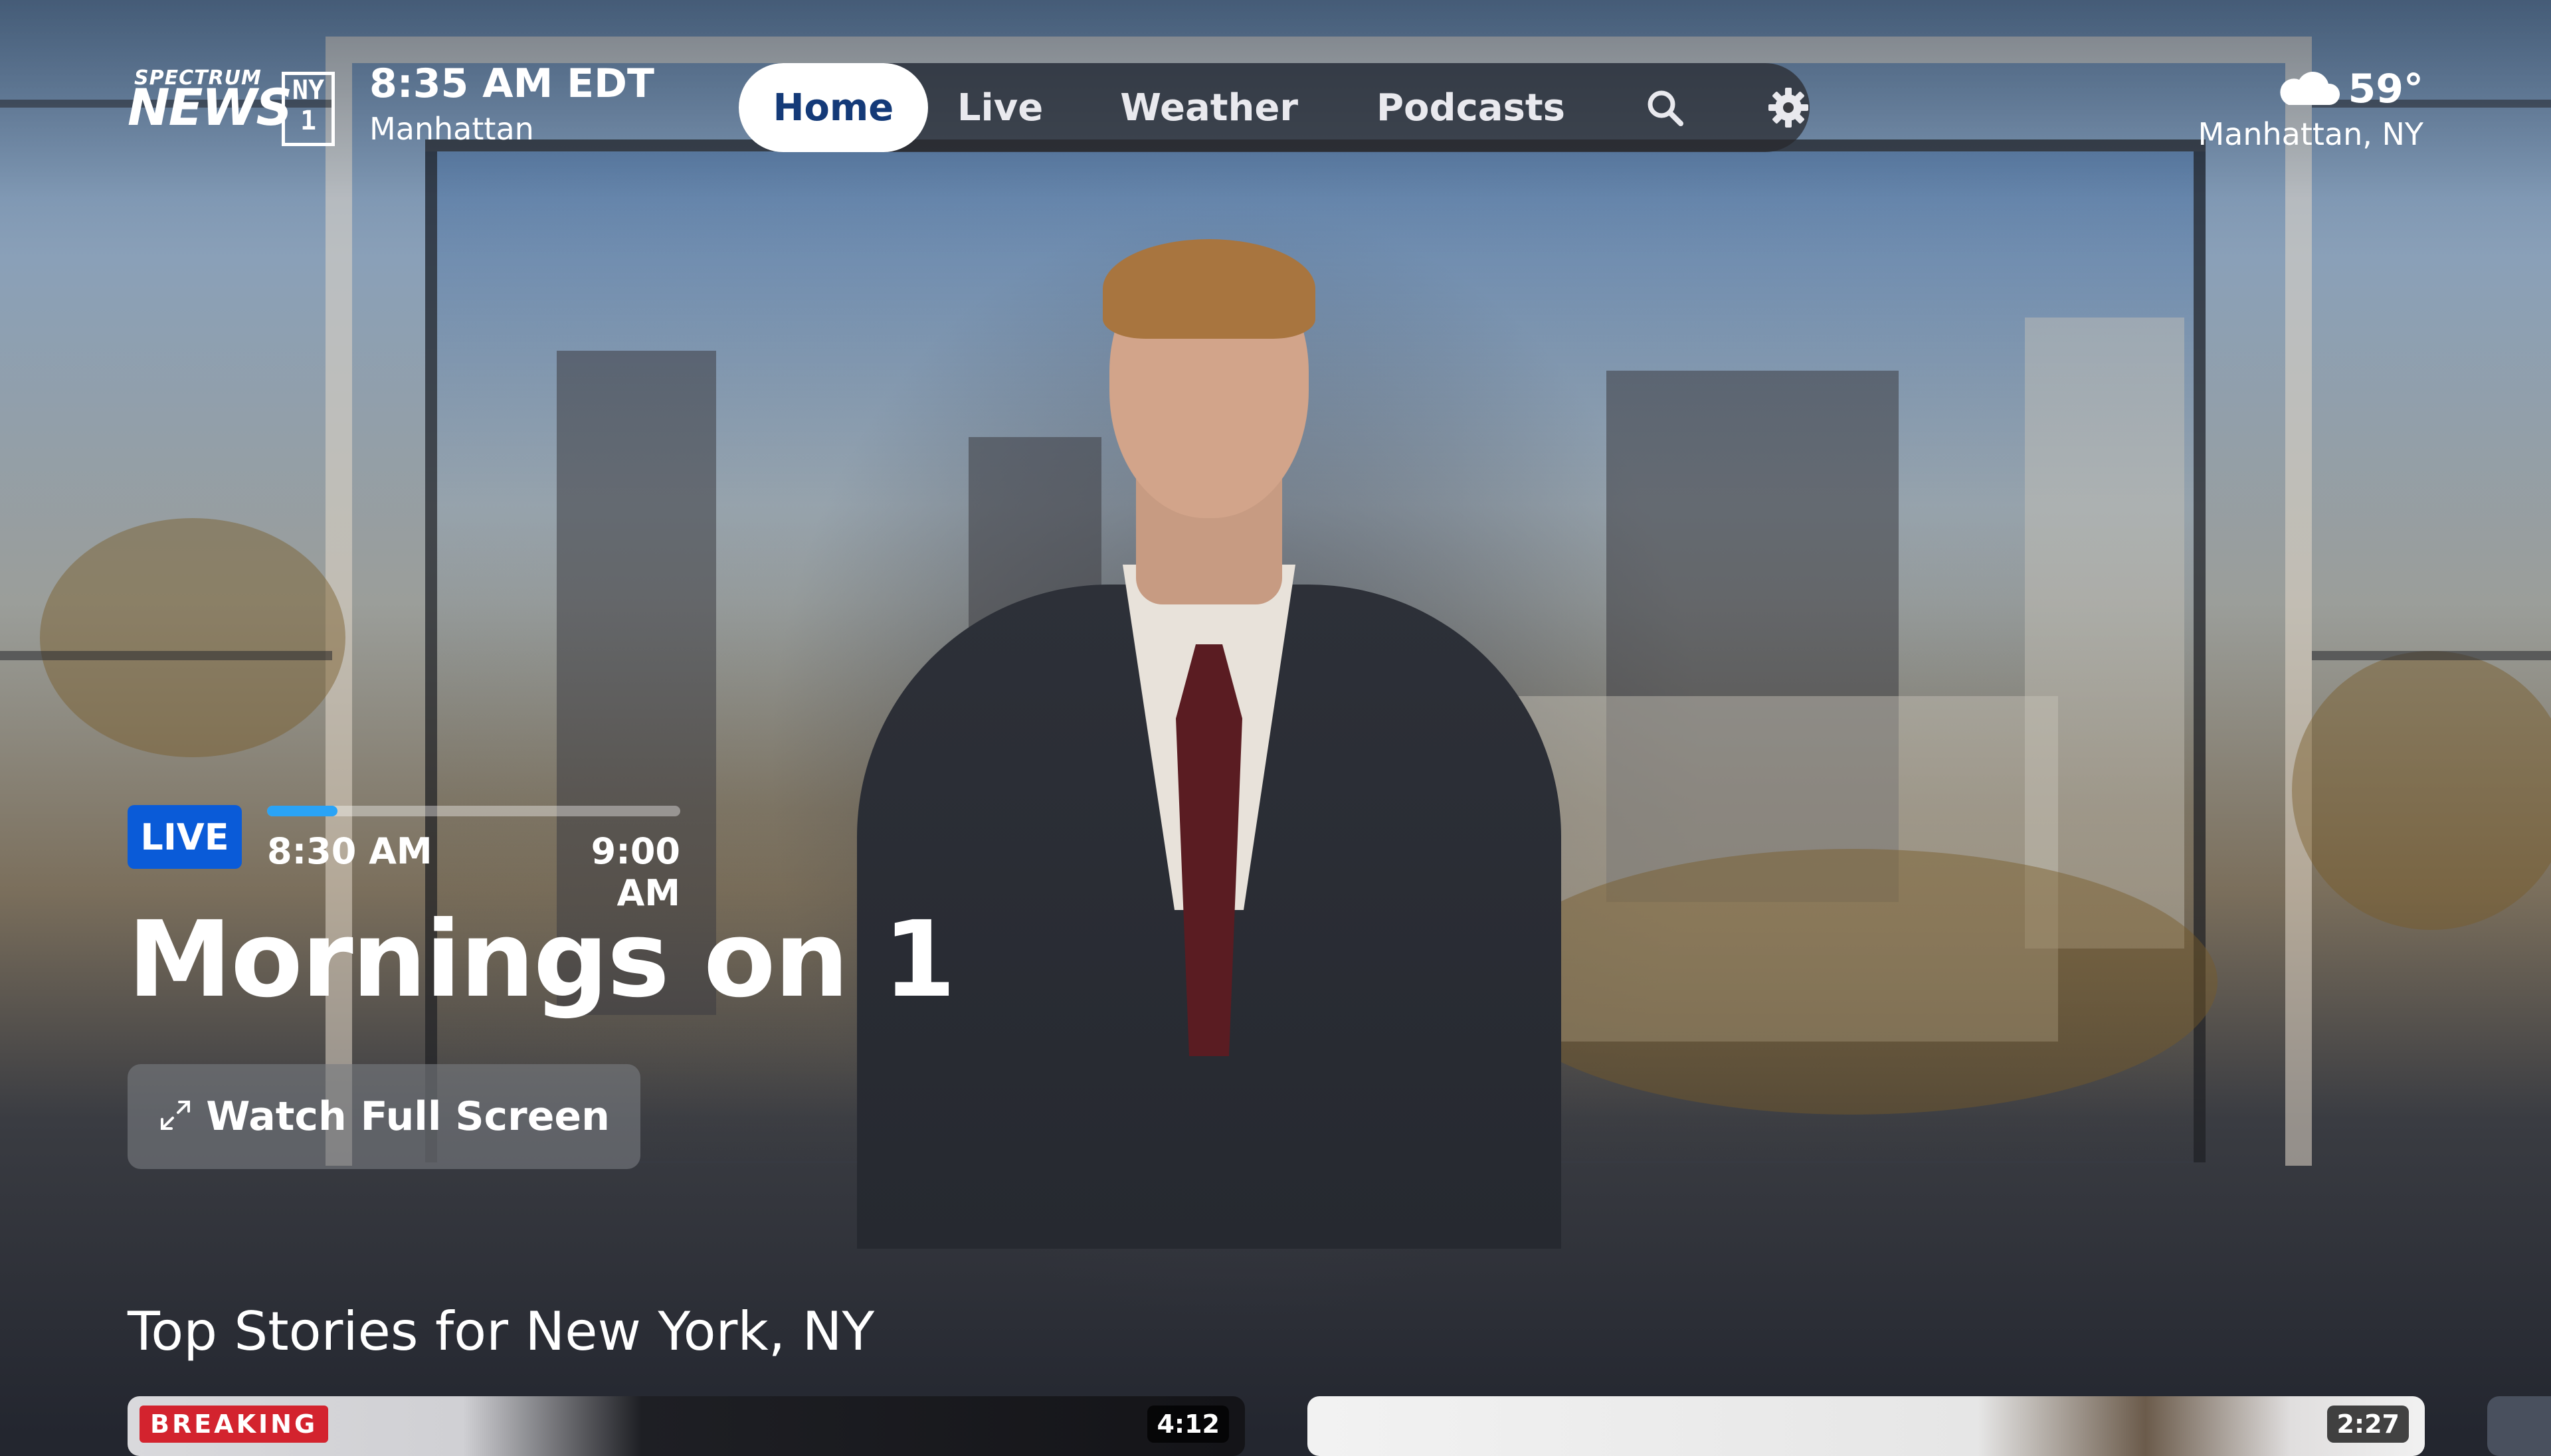 The height and width of the screenshot is (1456, 2551). I want to click on expand-icon, so click(175, 1116).